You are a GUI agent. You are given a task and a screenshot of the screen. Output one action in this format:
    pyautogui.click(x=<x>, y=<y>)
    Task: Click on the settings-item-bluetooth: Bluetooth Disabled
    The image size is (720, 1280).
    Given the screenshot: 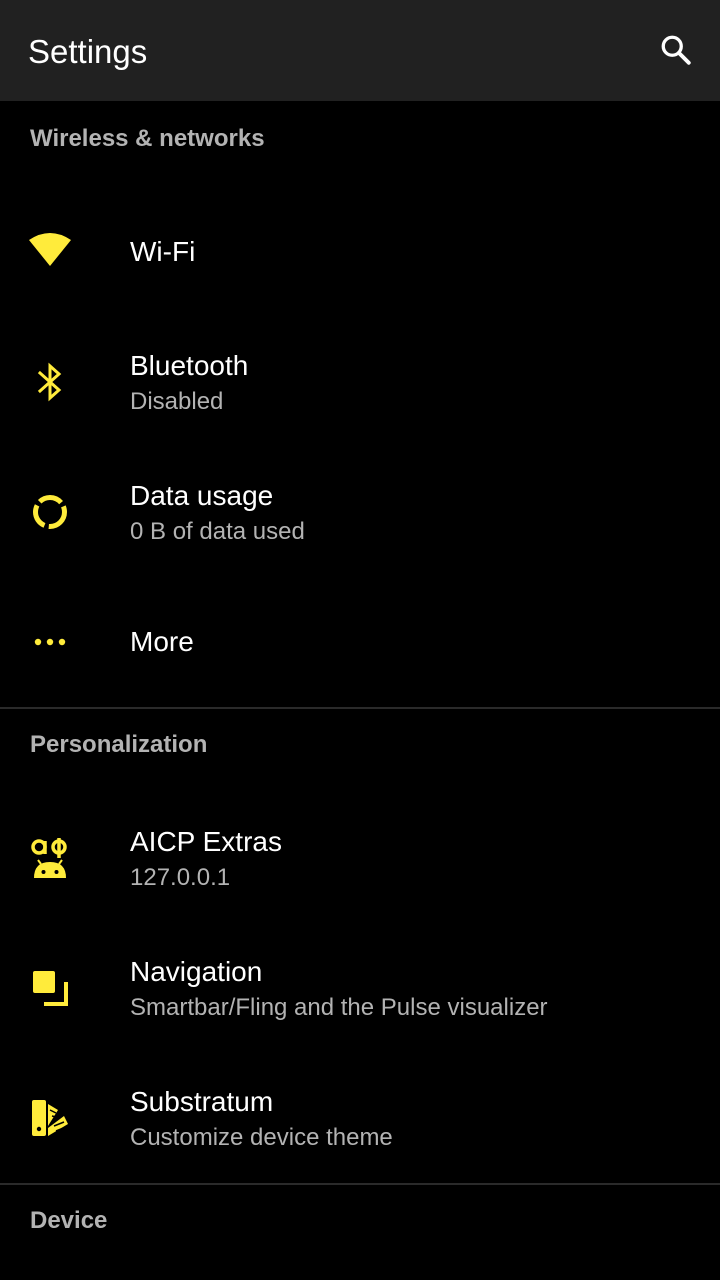 What is the action you would take?
    pyautogui.click(x=360, y=382)
    